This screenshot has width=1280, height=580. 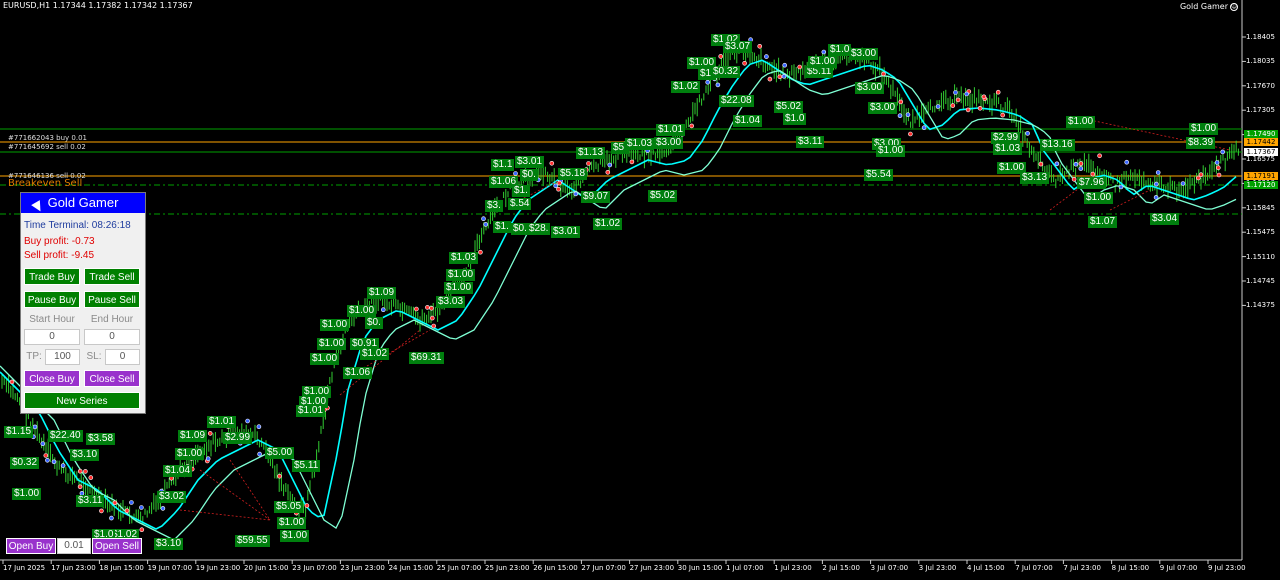 What do you see at coordinates (112, 299) in the screenshot?
I see `pause-sell-button: Pause Sell` at bounding box center [112, 299].